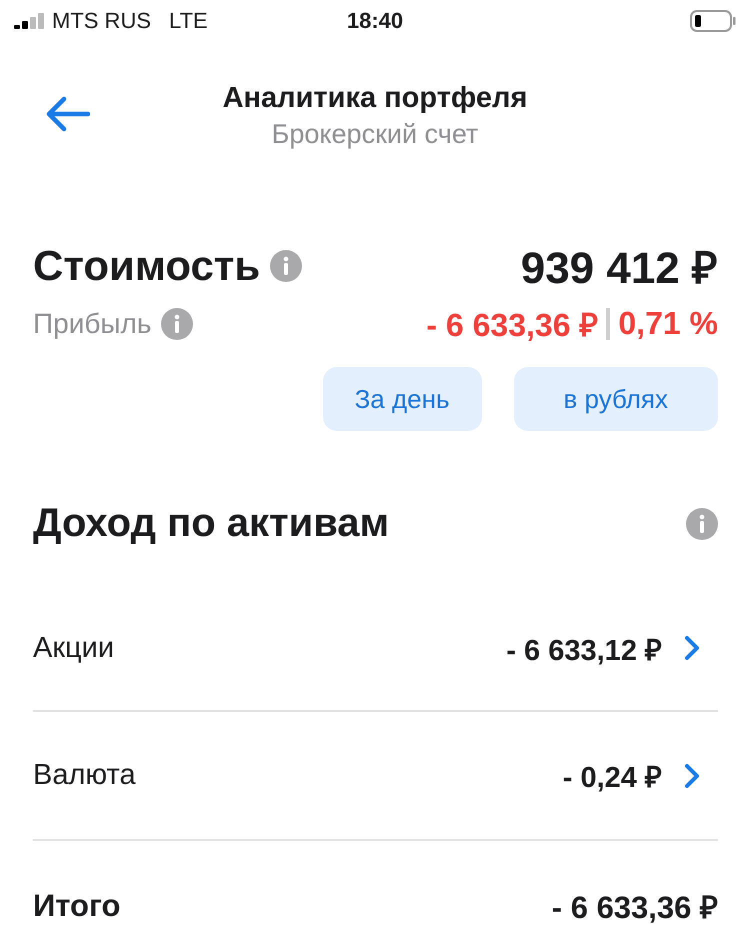 This screenshot has width=750, height=948. What do you see at coordinates (77, 906) in the screenshot?
I see `total-label: Итого` at bounding box center [77, 906].